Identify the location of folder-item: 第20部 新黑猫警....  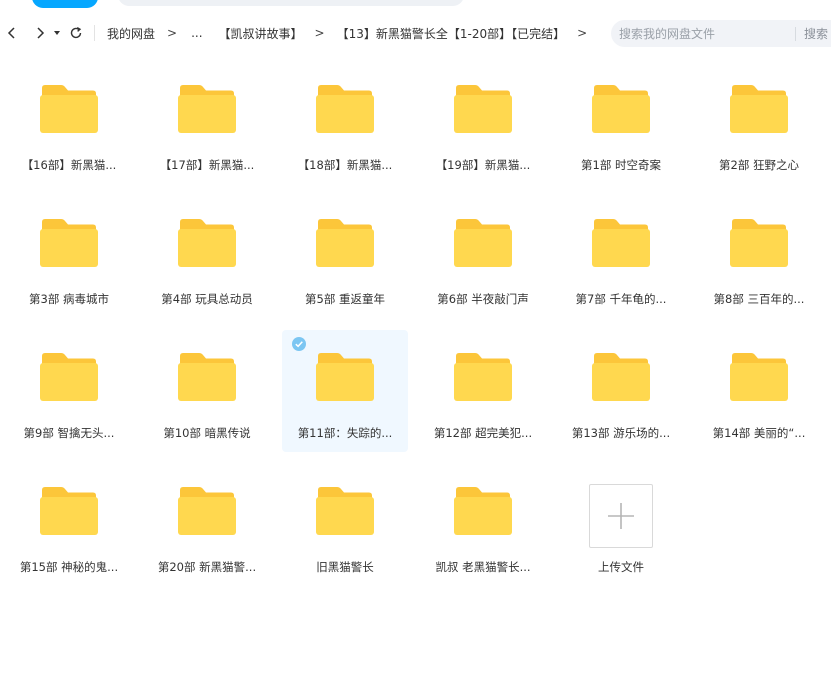
(207, 525).